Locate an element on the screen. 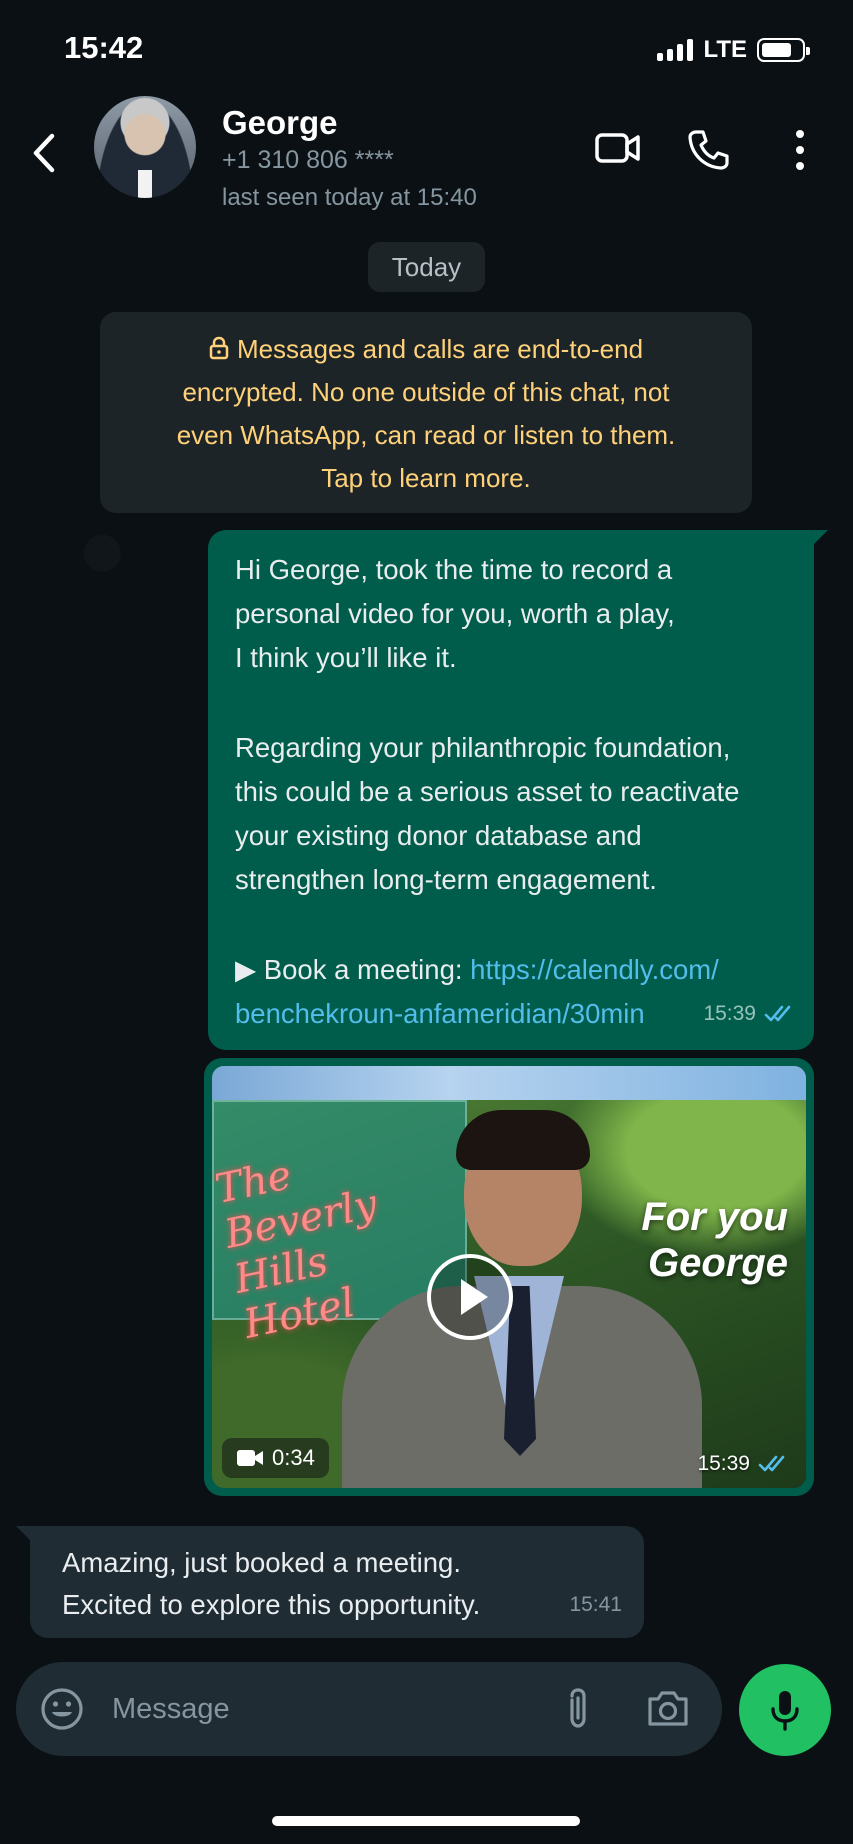 The height and width of the screenshot is (1844, 853). voice-call-icon is located at coordinates (708, 150).